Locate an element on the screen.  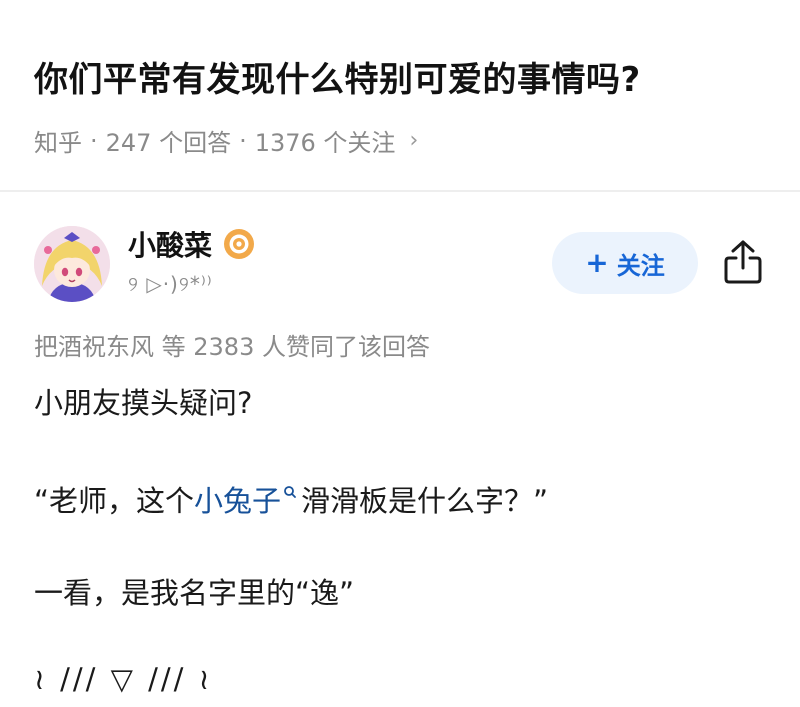
anime-avatar-icon is located at coordinates (72, 264).